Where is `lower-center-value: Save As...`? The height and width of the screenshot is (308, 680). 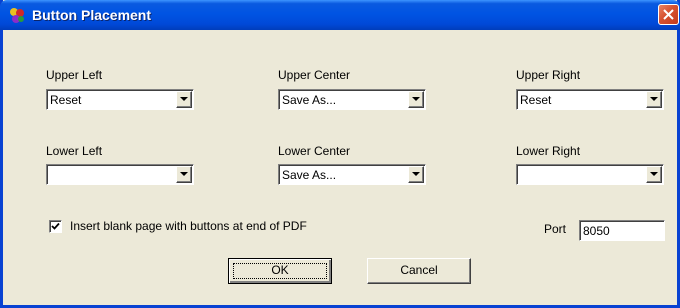 lower-center-value: Save As... is located at coordinates (309, 175).